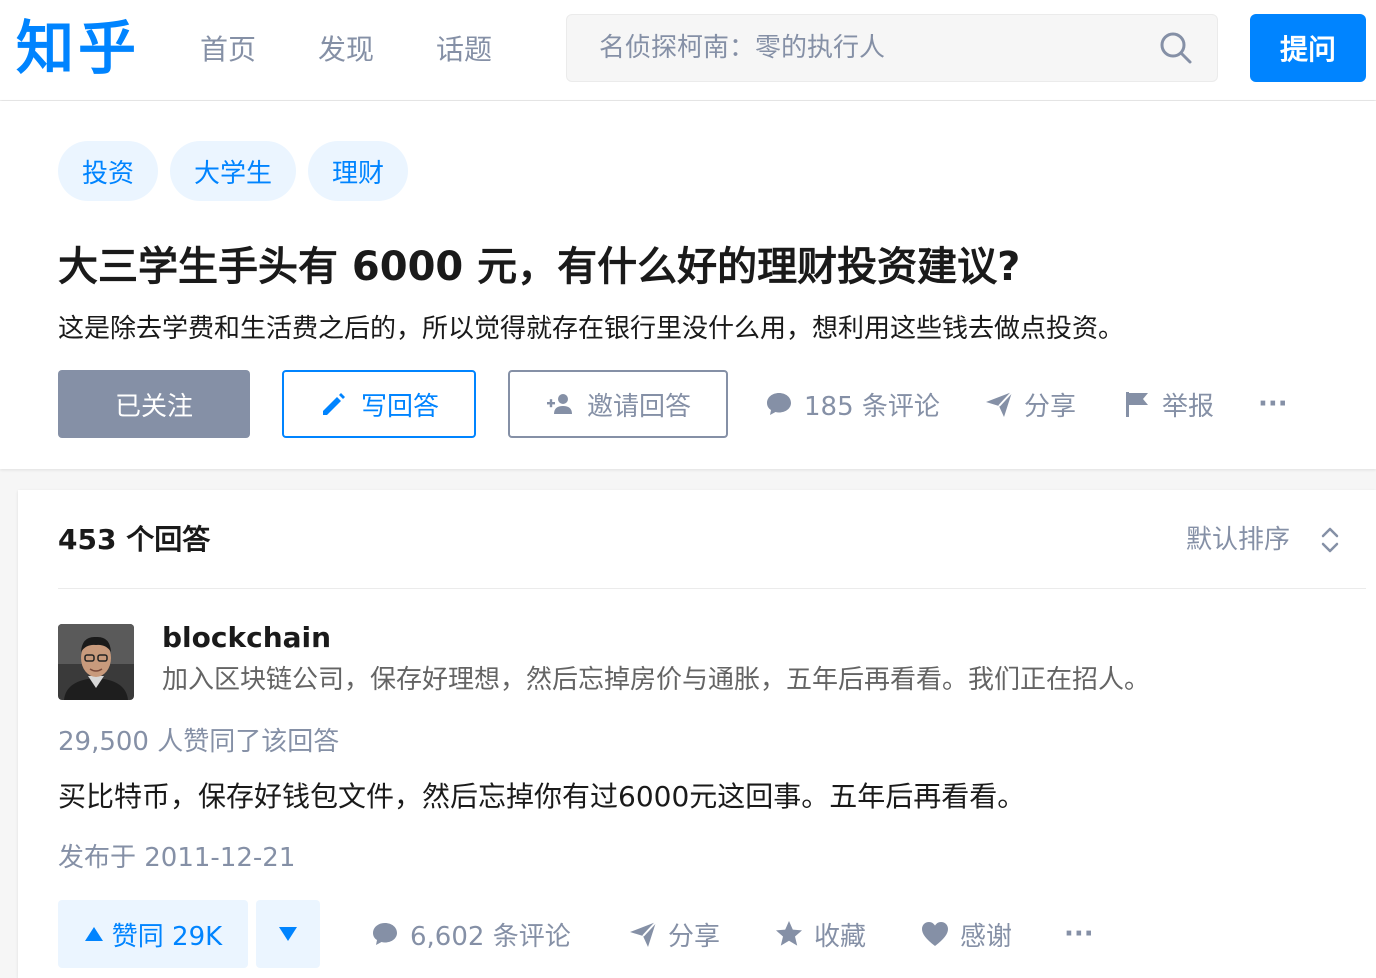 The height and width of the screenshot is (978, 1376). What do you see at coordinates (233, 171) in the screenshot?
I see `topic-tag: 大学生` at bounding box center [233, 171].